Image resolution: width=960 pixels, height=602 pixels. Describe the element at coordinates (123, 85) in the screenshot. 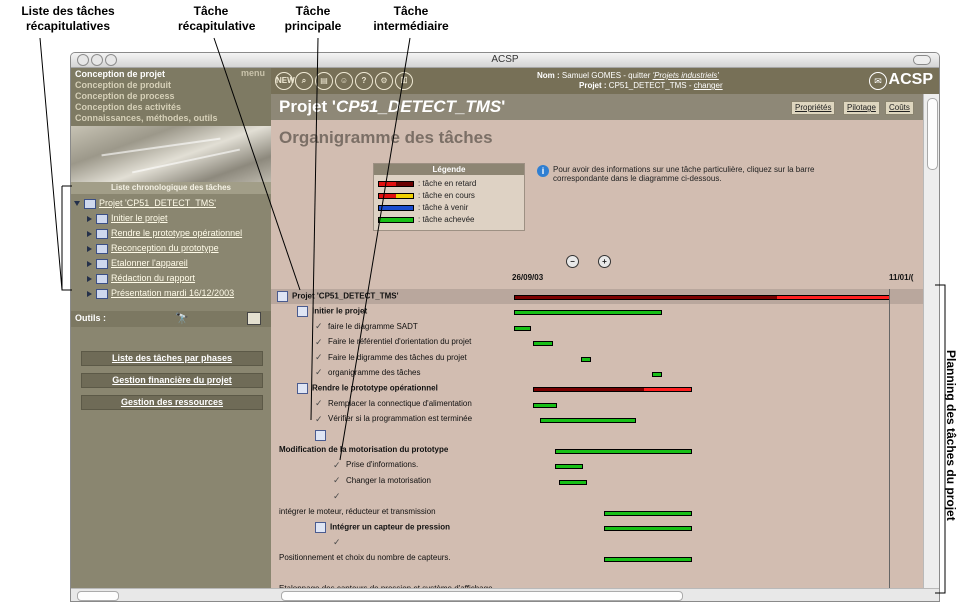

I see `menu-item-product-design: Conception de produit` at that location.